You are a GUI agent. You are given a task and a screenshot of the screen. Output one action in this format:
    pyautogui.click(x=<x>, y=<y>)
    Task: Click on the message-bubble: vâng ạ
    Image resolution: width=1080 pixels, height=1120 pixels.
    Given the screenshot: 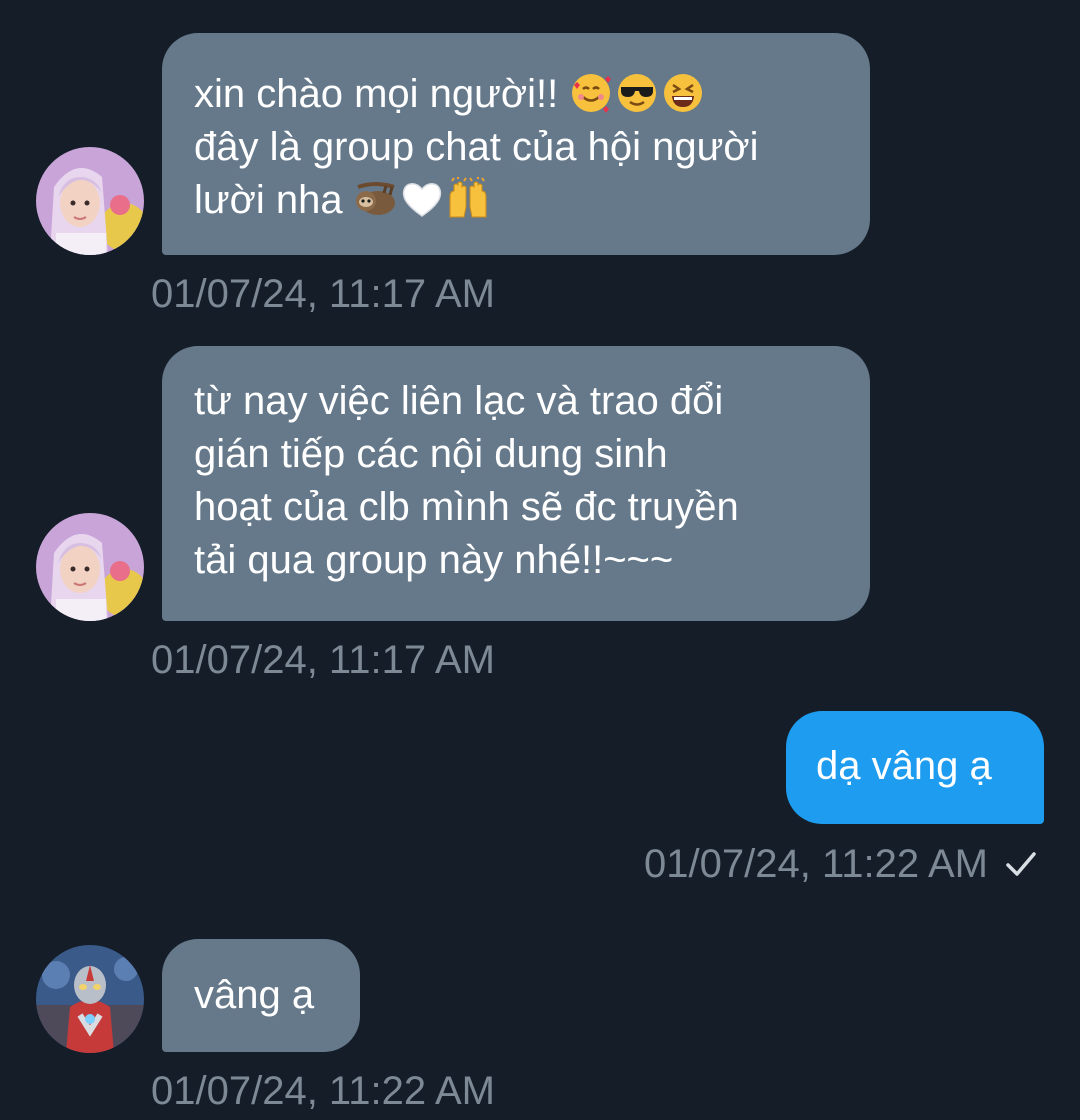 What is the action you would take?
    pyautogui.click(x=261, y=995)
    